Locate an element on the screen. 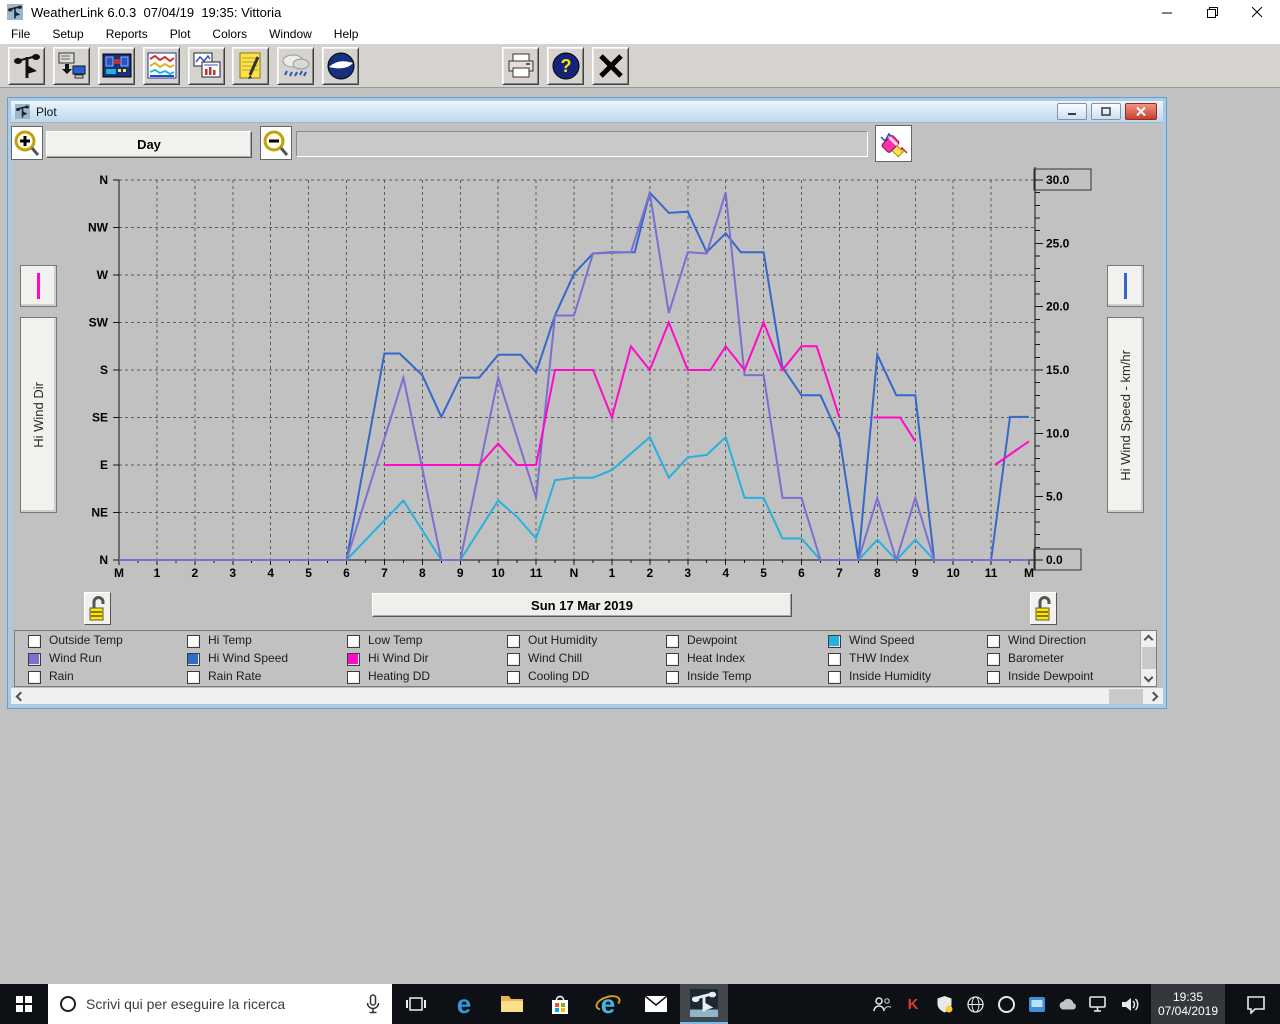 The height and width of the screenshot is (1024, 1280). taskbar-edge: e is located at coordinates (464, 1004).